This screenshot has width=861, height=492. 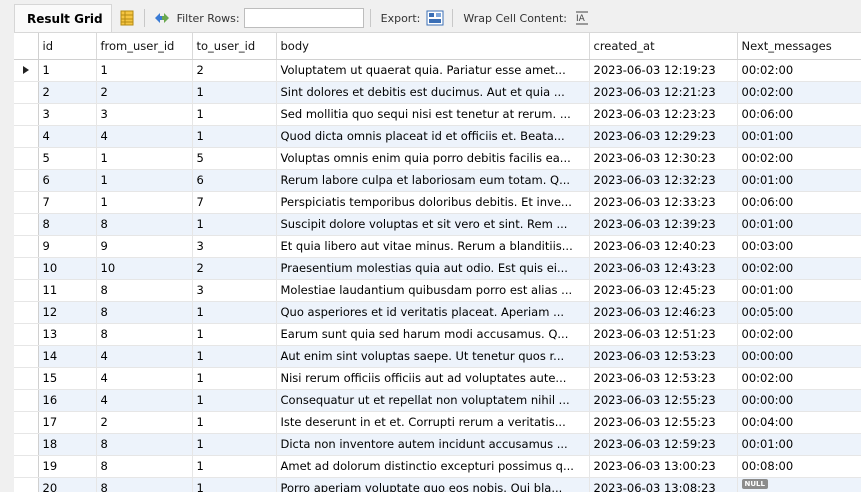 I want to click on result-grid-tab: Result Grid, so click(x=63, y=18).